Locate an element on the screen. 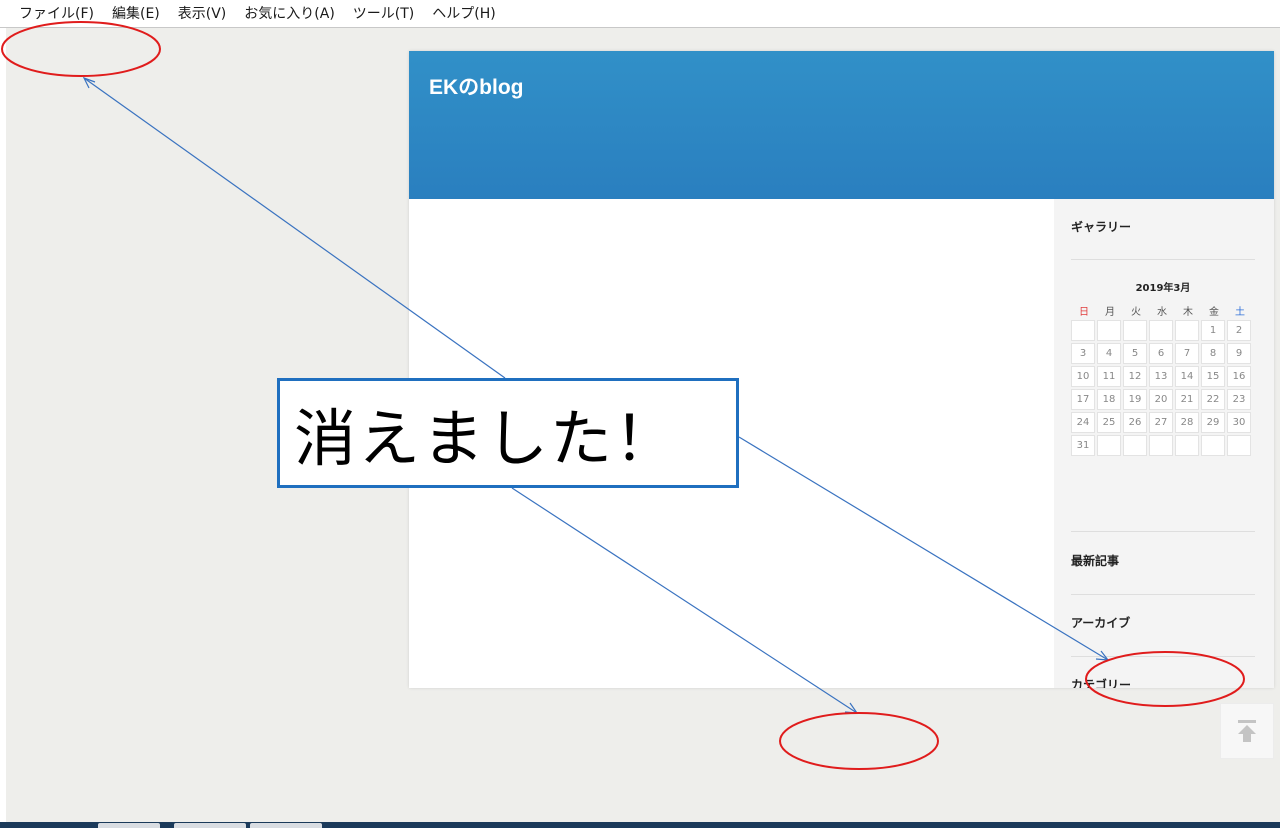  calendar-day-cell: 21 is located at coordinates (1187, 399).